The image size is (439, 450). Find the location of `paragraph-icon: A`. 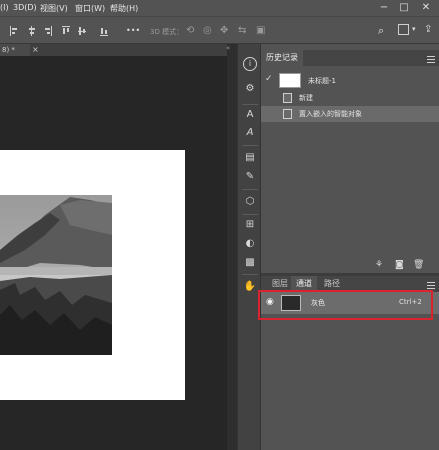

paragraph-icon: A is located at coordinates (250, 133).